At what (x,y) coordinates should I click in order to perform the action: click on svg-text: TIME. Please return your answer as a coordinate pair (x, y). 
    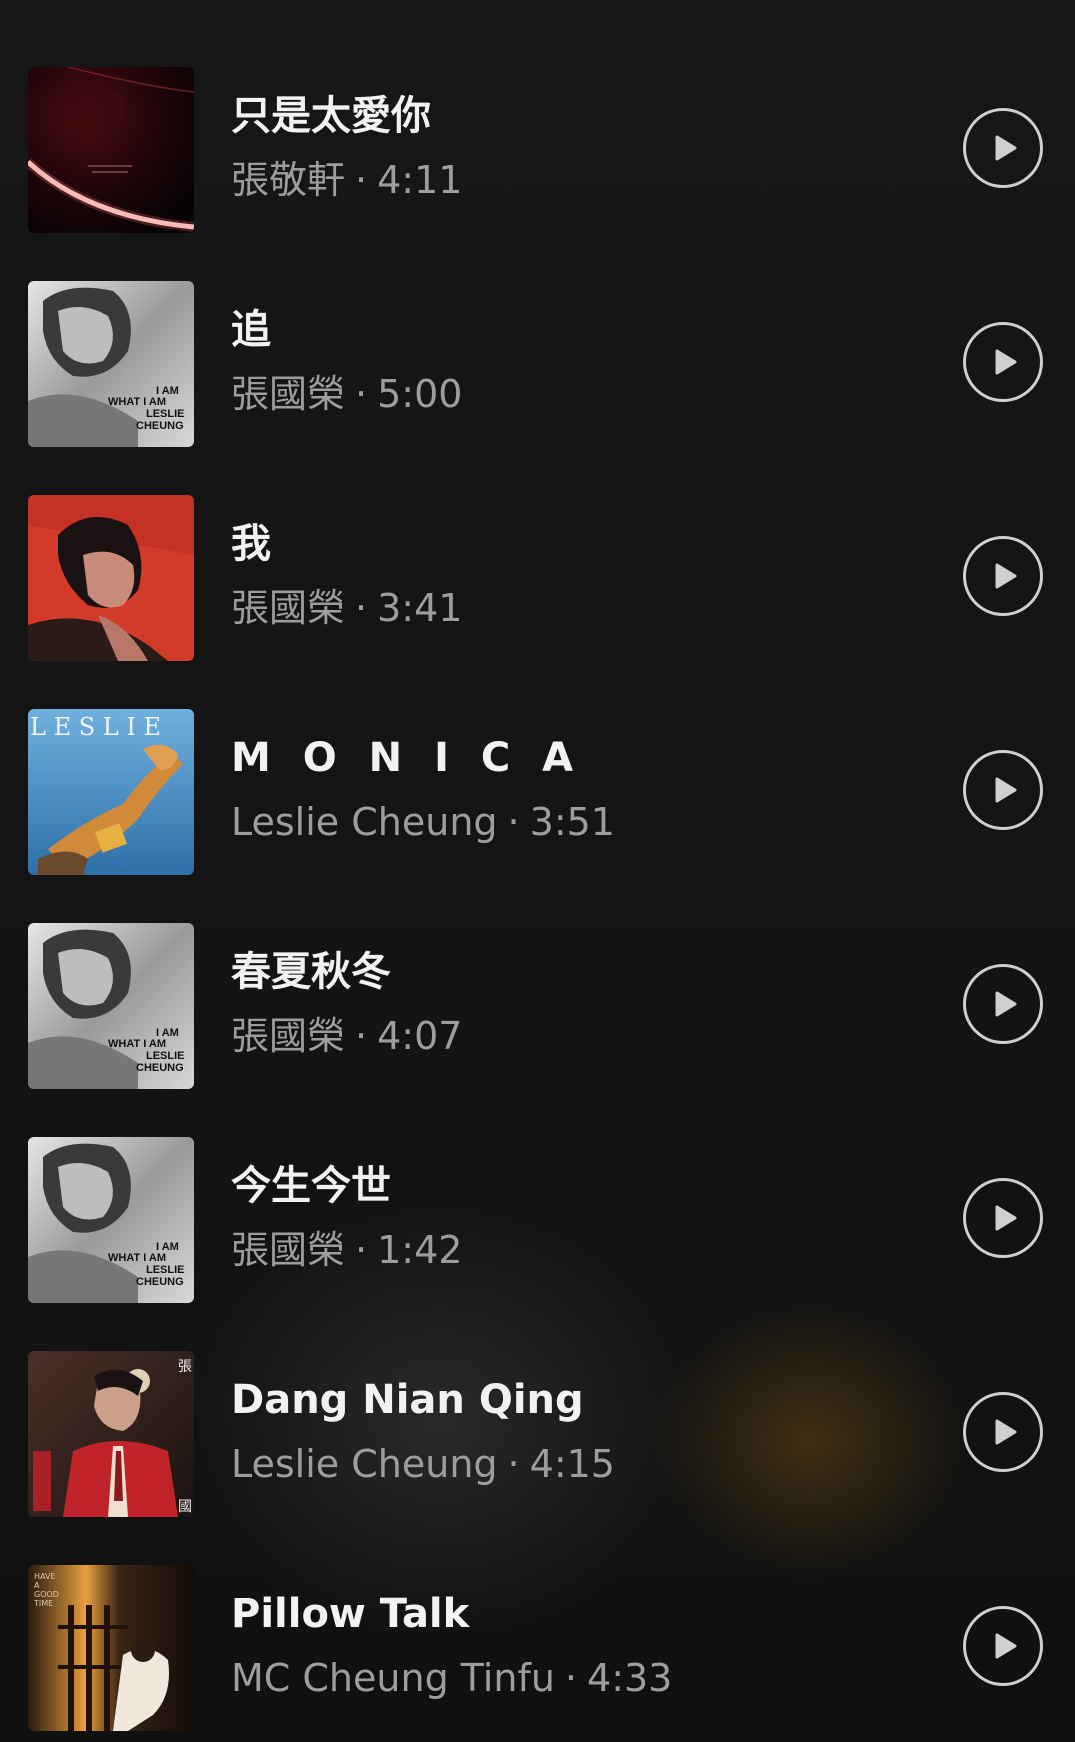
    Looking at the image, I should click on (43, 1603).